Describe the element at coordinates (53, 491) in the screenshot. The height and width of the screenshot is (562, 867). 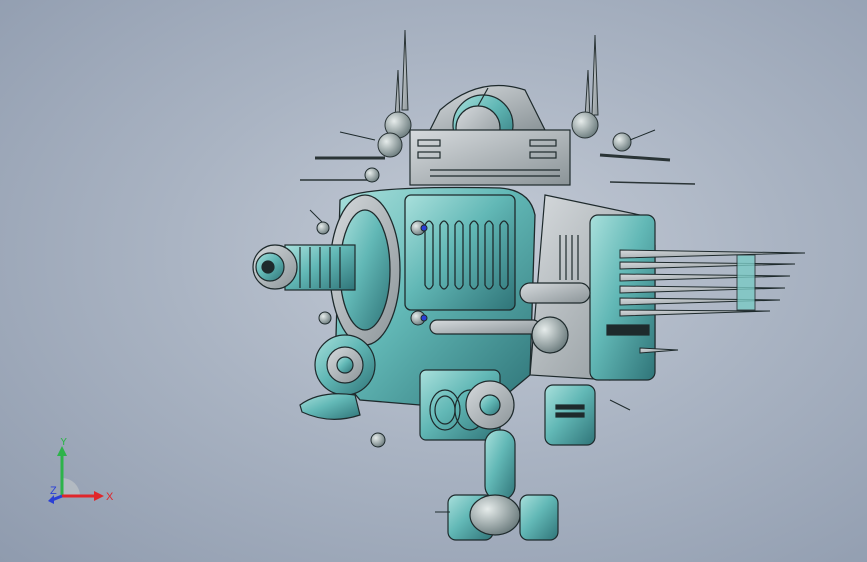
I see `triad-z-label: Z` at that location.